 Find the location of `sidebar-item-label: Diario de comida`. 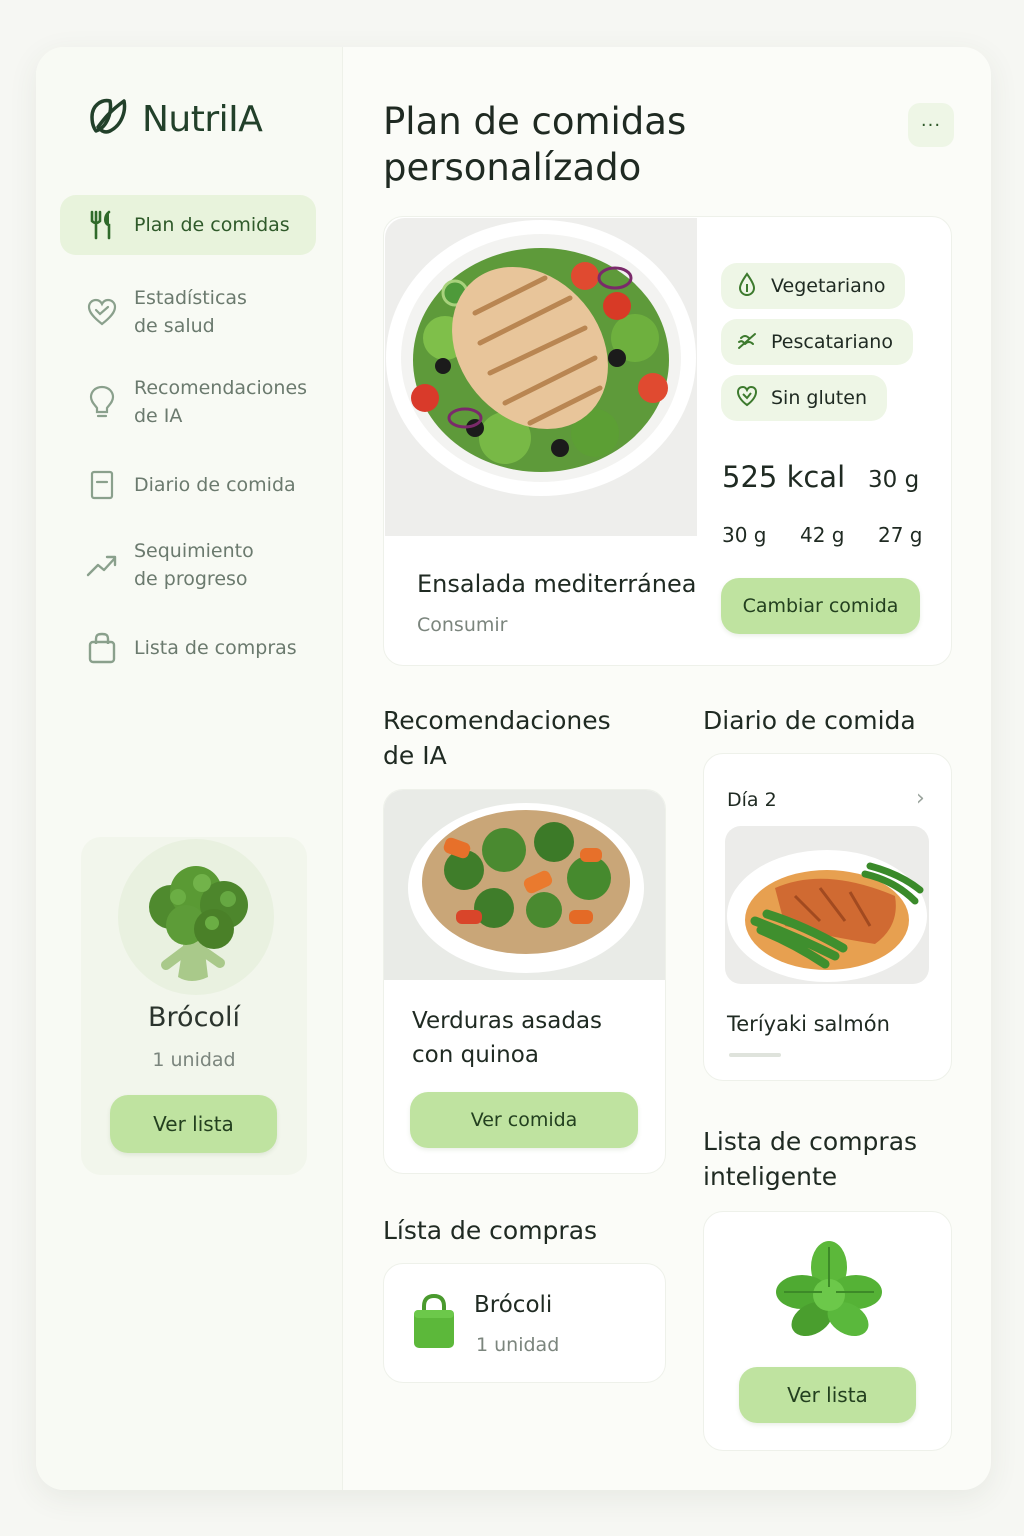

sidebar-item-label: Diario de comida is located at coordinates (215, 485).